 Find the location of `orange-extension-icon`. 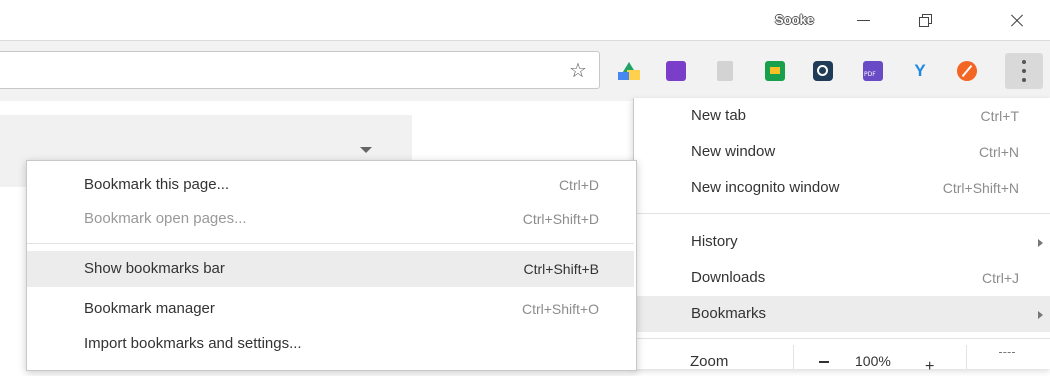

orange-extension-icon is located at coordinates (967, 71).